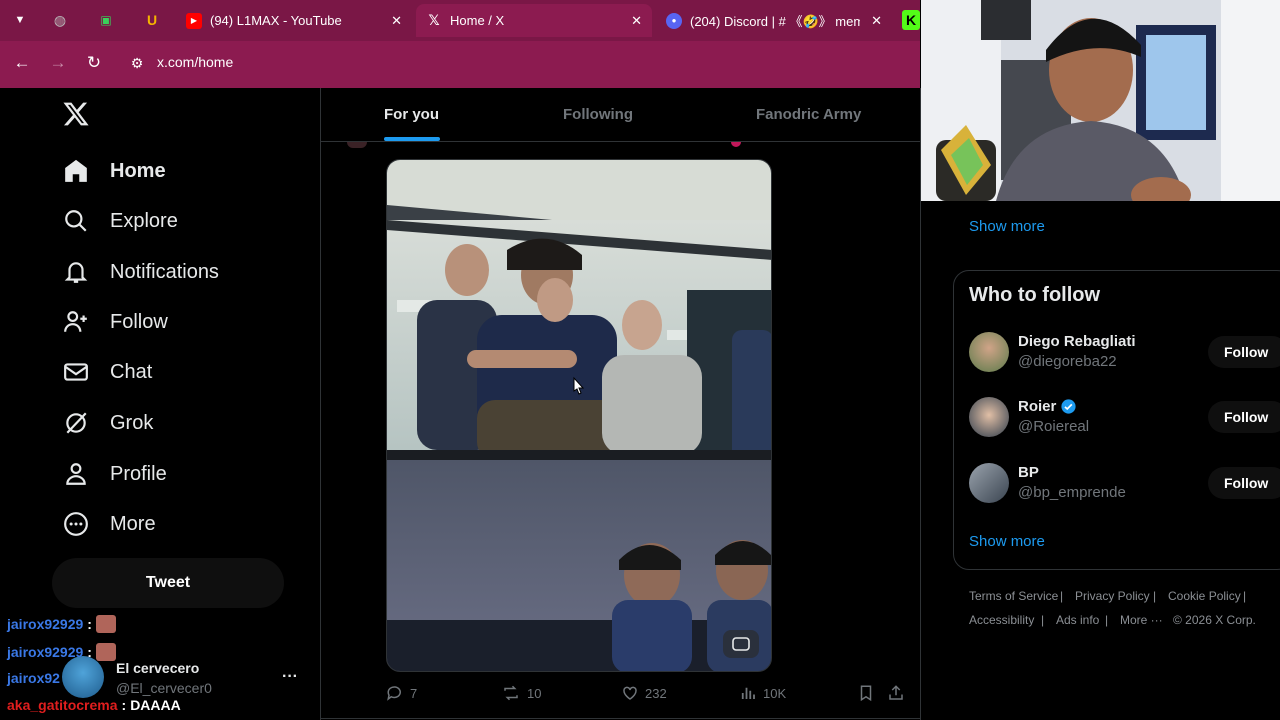 This screenshot has width=1280, height=720. Describe the element at coordinates (869, 693) in the screenshot. I see `bookmark-button` at that location.